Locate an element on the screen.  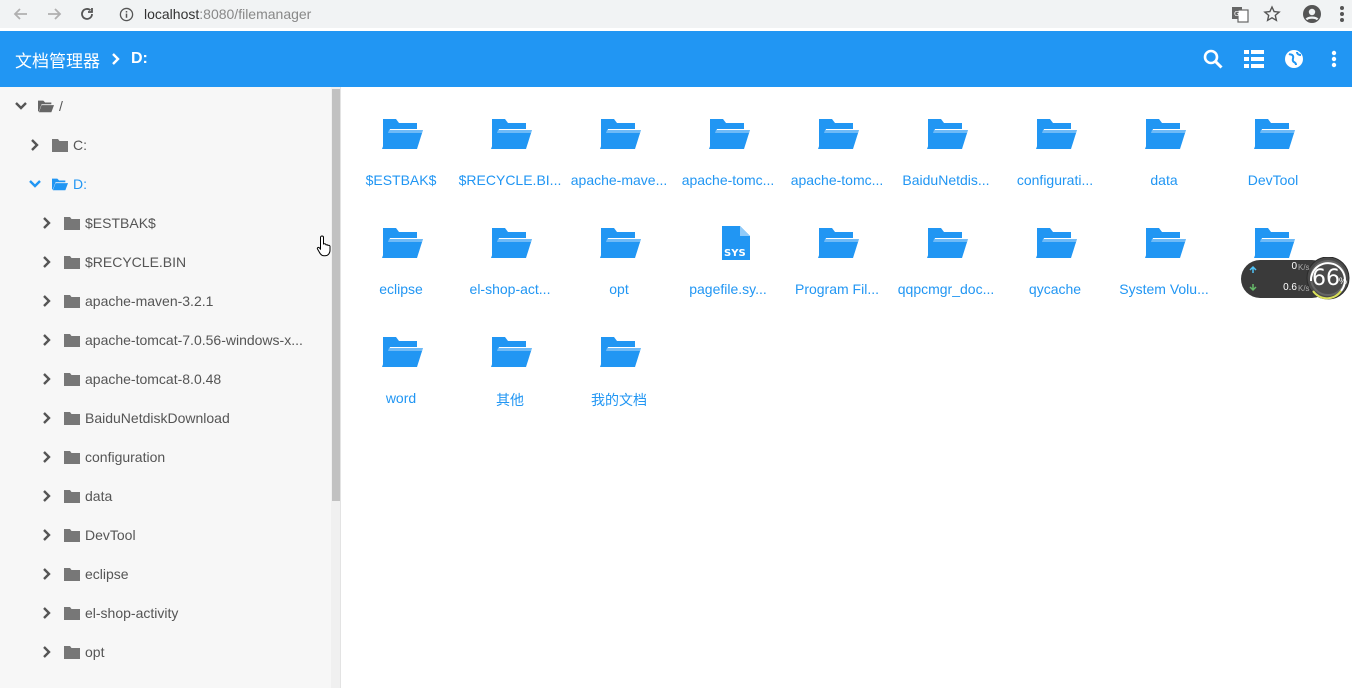
app-title: 文档管理器 is located at coordinates (57, 59).